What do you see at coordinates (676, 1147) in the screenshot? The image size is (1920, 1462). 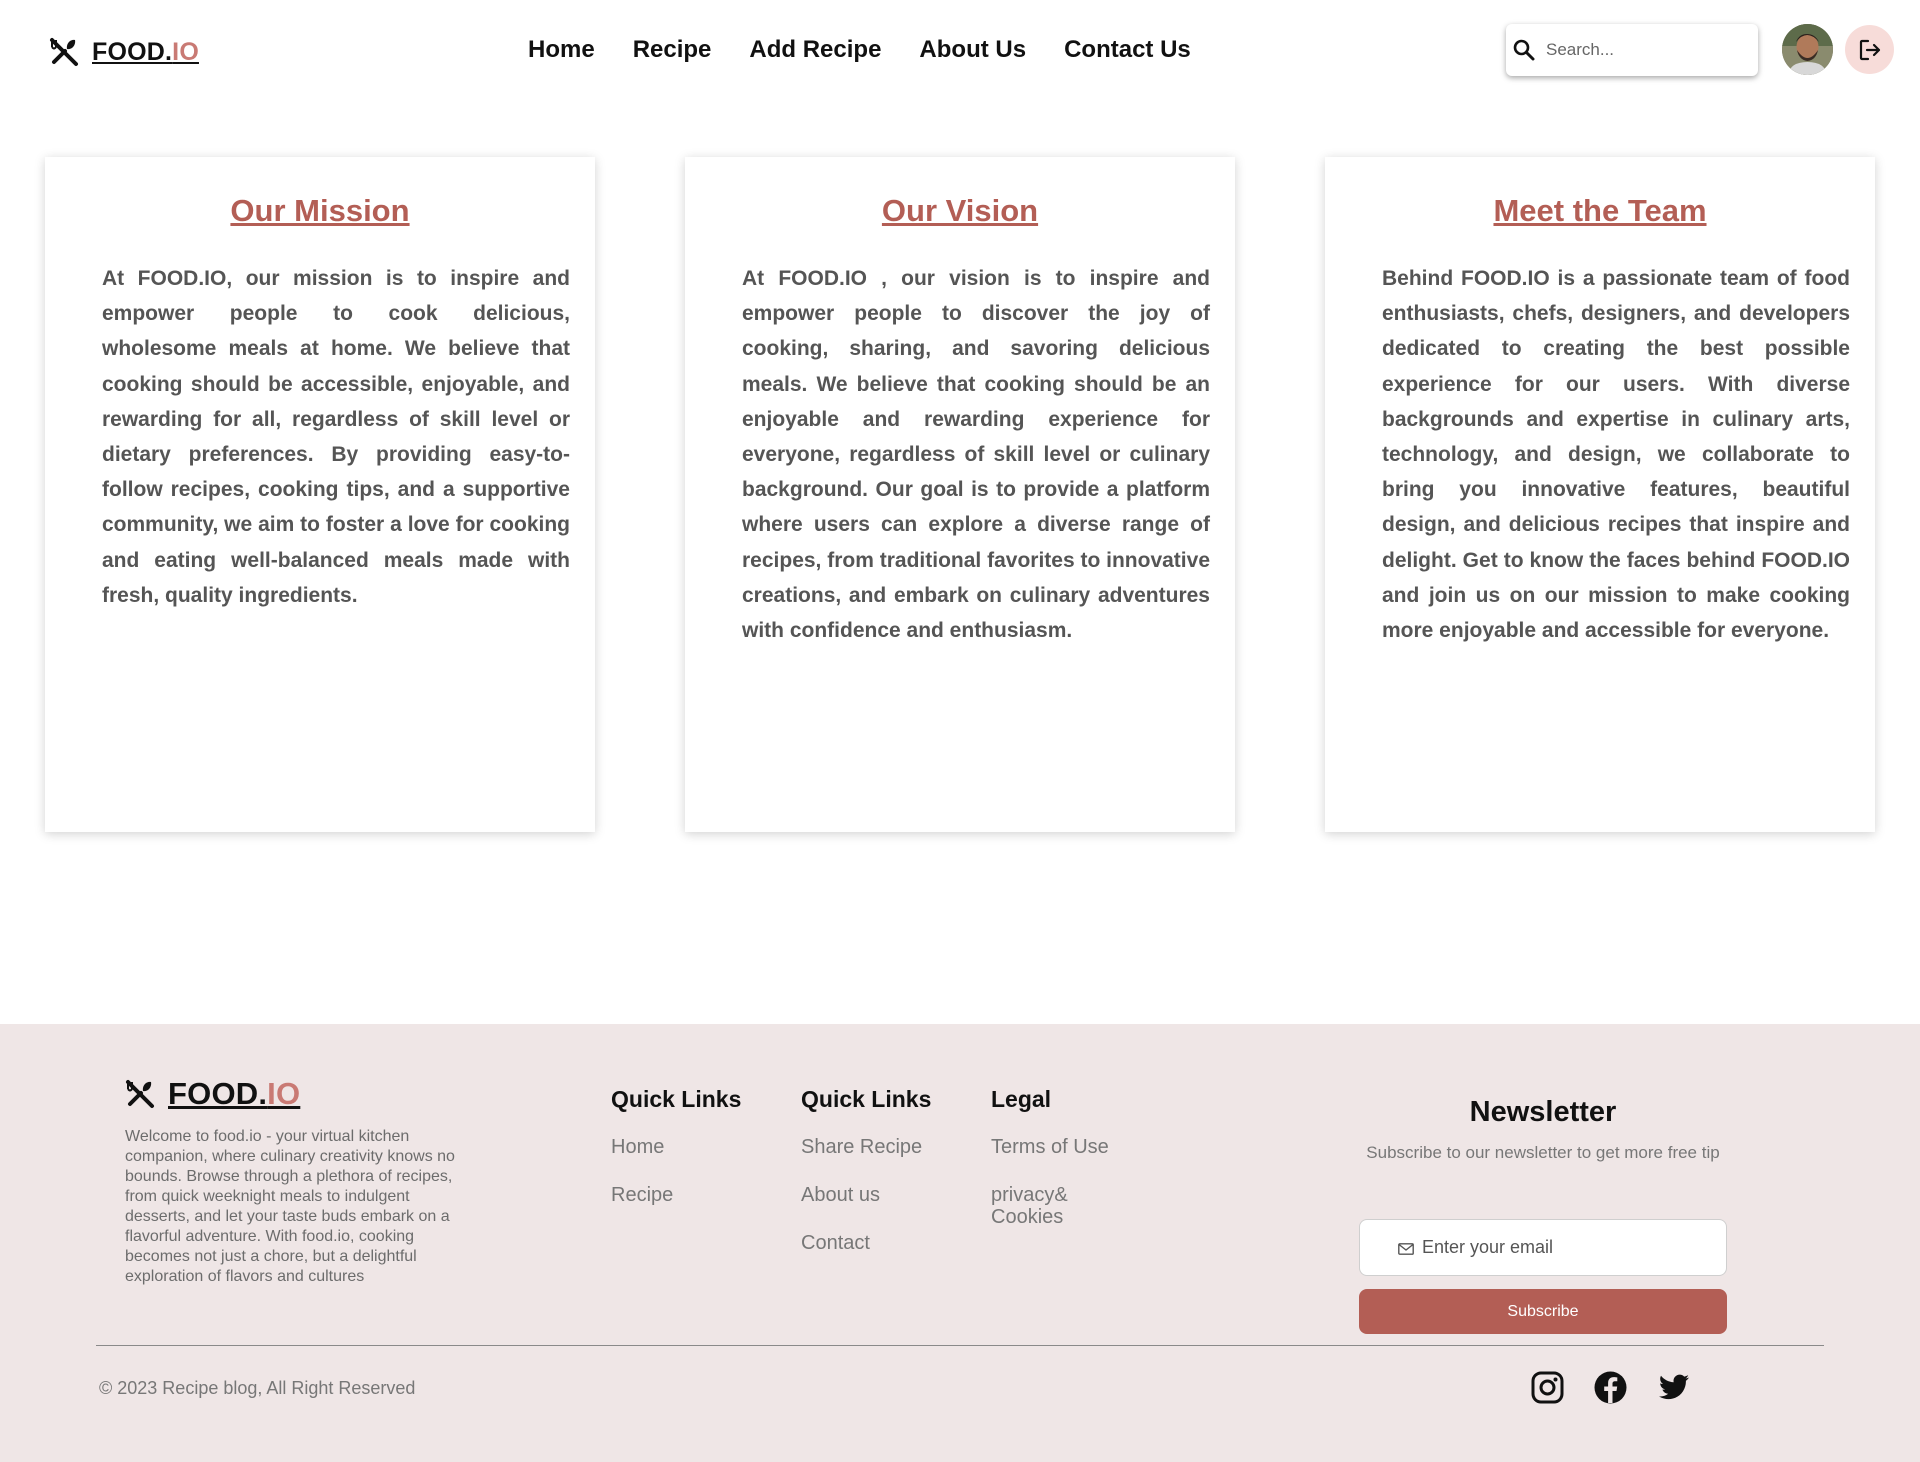 I see `footer-link-home: Home` at bounding box center [676, 1147].